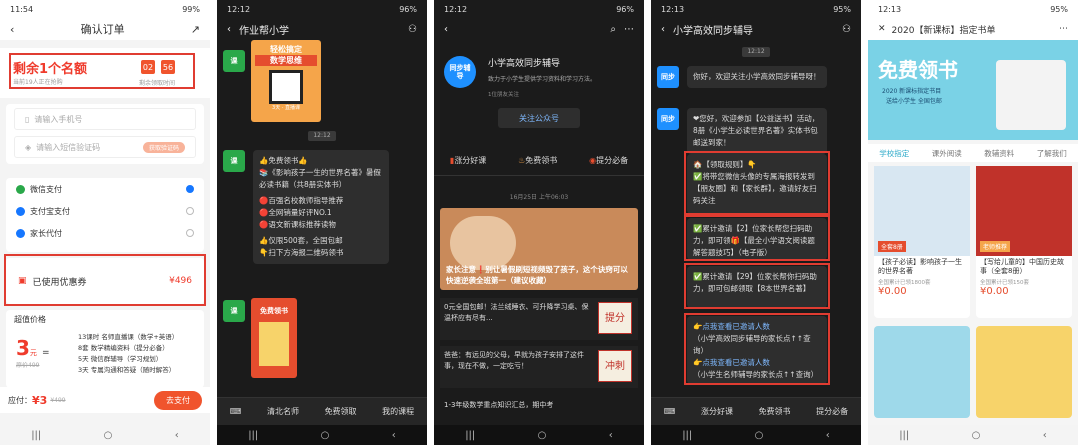 This screenshot has width=1080, height=445. What do you see at coordinates (832, 411) in the screenshot?
I see `menu-item: 提分必备` at bounding box center [832, 411].